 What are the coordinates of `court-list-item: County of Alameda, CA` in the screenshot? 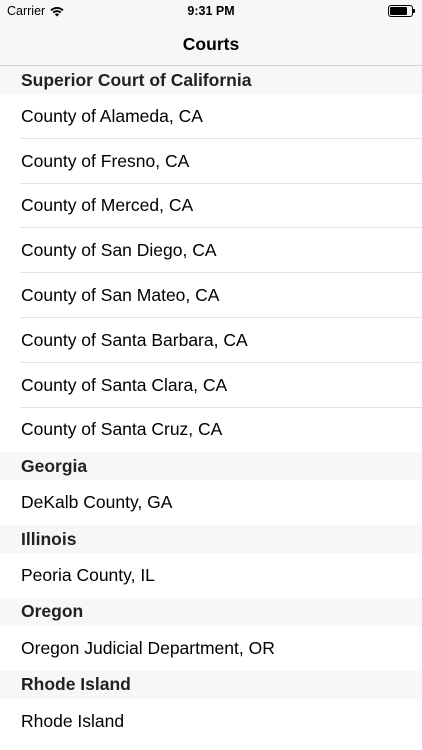 It's located at (211, 116).